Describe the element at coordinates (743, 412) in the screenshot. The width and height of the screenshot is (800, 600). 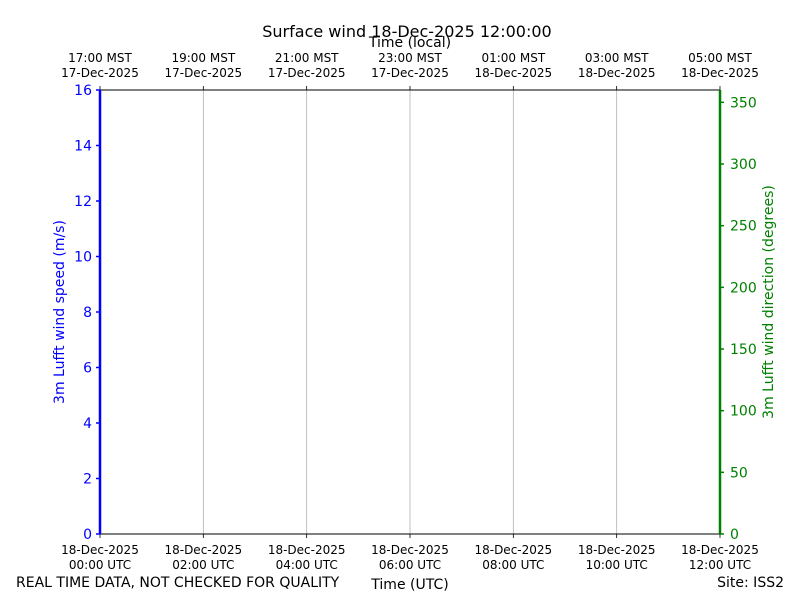
I see `y-right-tick-label: 100` at that location.